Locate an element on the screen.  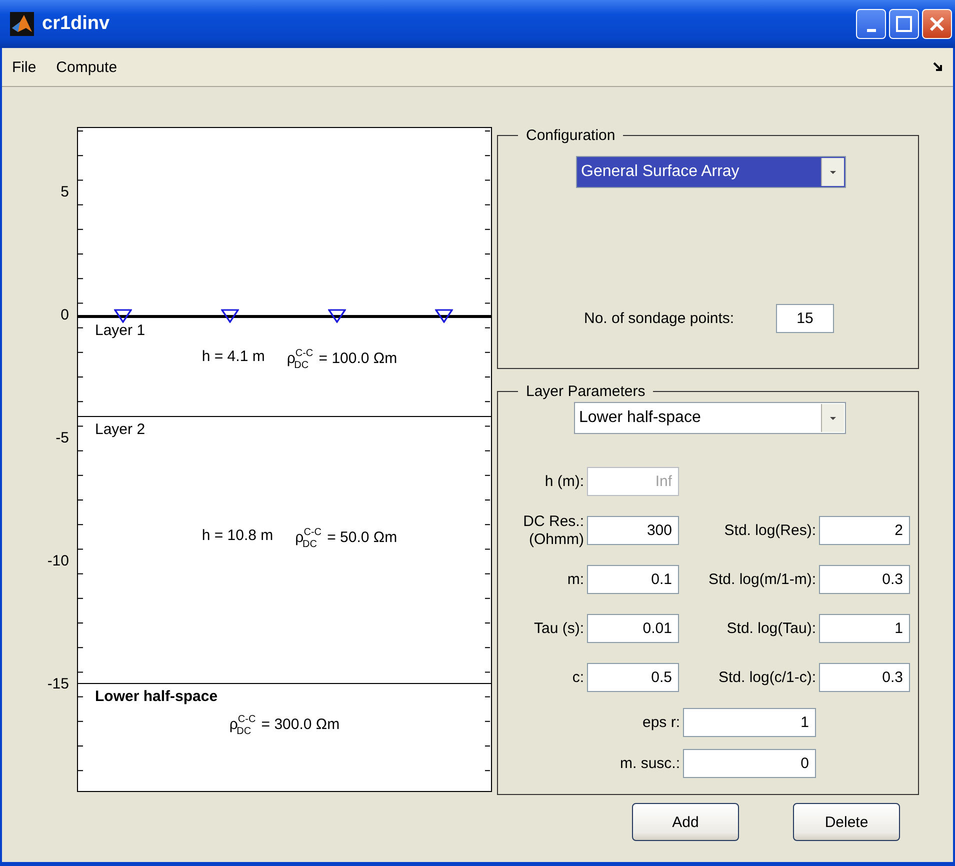
field-label: DC Res.: (Ohmm) is located at coordinates (553, 530).